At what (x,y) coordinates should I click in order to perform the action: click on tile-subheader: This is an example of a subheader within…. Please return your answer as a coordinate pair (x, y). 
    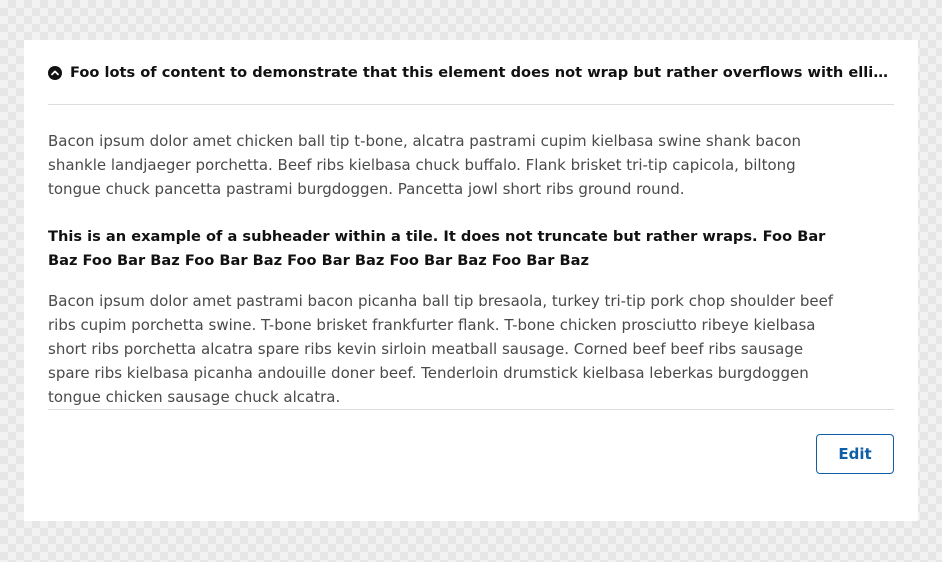
    Looking at the image, I should click on (437, 248).